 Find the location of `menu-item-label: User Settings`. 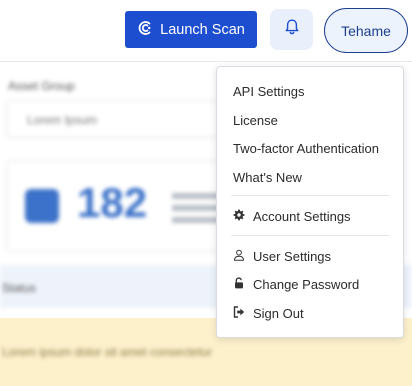

menu-item-label: User Settings is located at coordinates (292, 256).